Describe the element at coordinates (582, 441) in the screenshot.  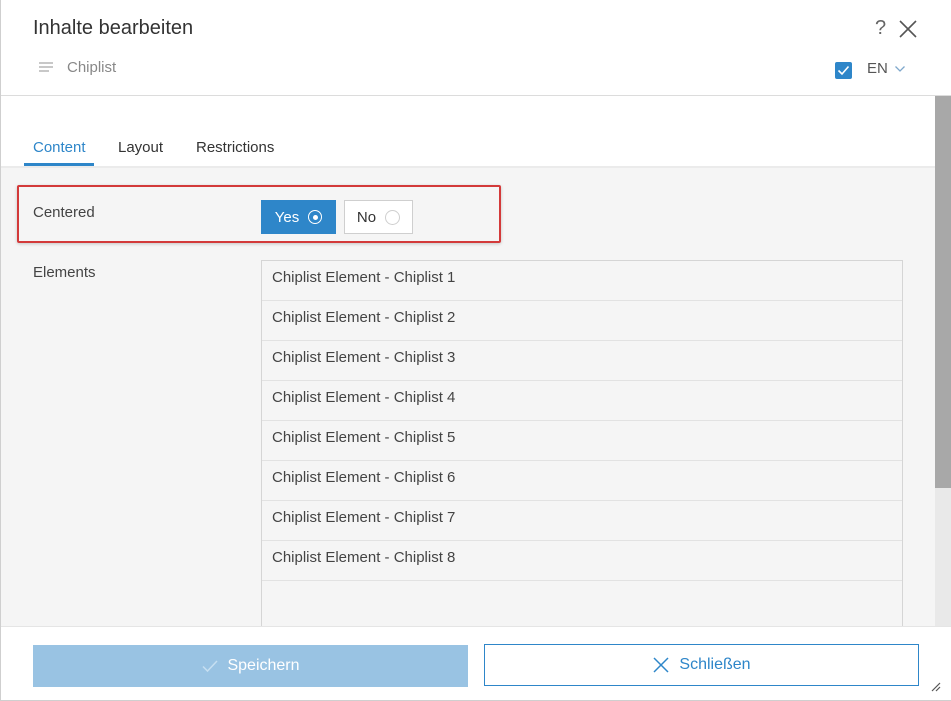
I see `list-item: Chiplist Element - Chiplist 5` at that location.